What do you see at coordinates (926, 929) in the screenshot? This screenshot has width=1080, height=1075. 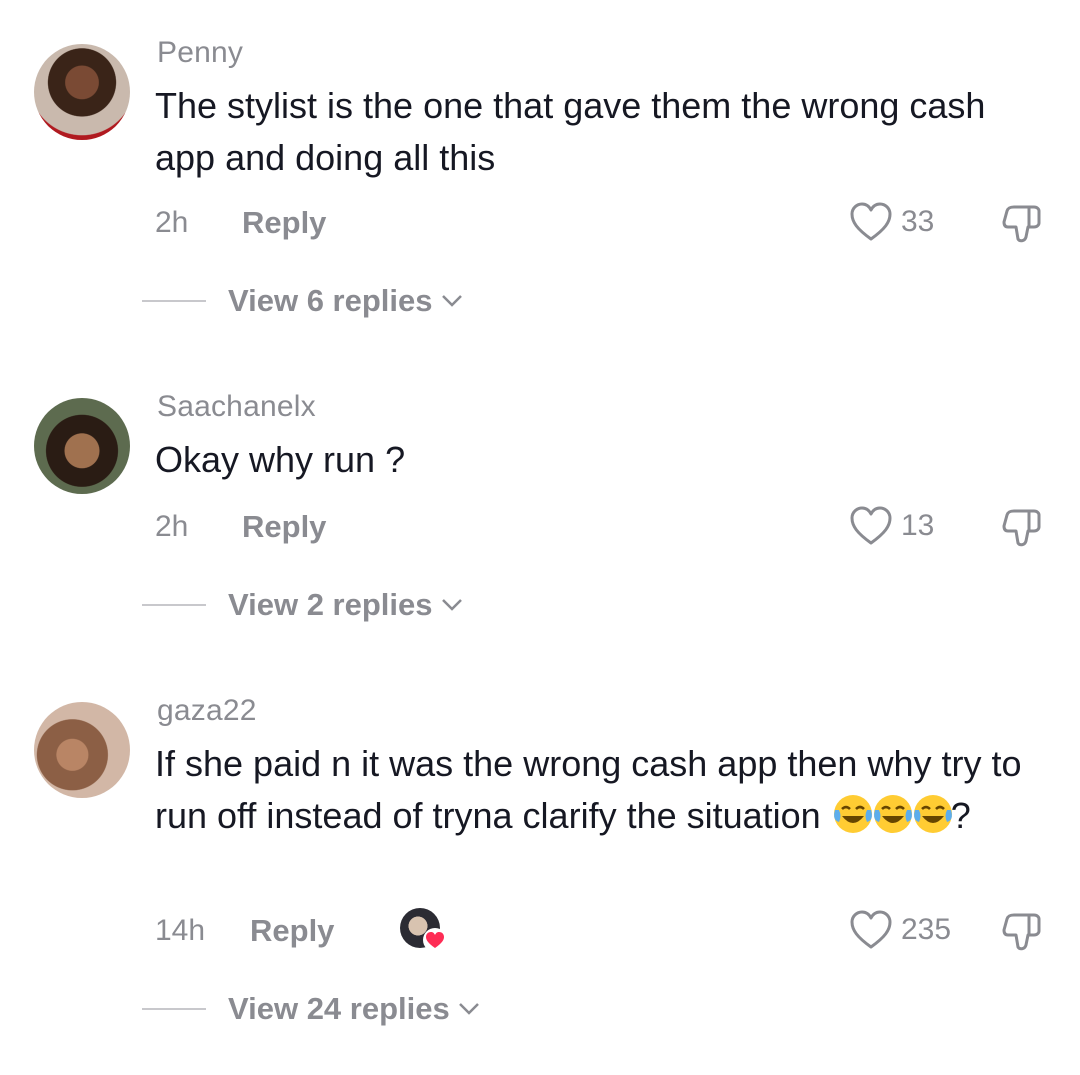 I see `like-count: 235` at bounding box center [926, 929].